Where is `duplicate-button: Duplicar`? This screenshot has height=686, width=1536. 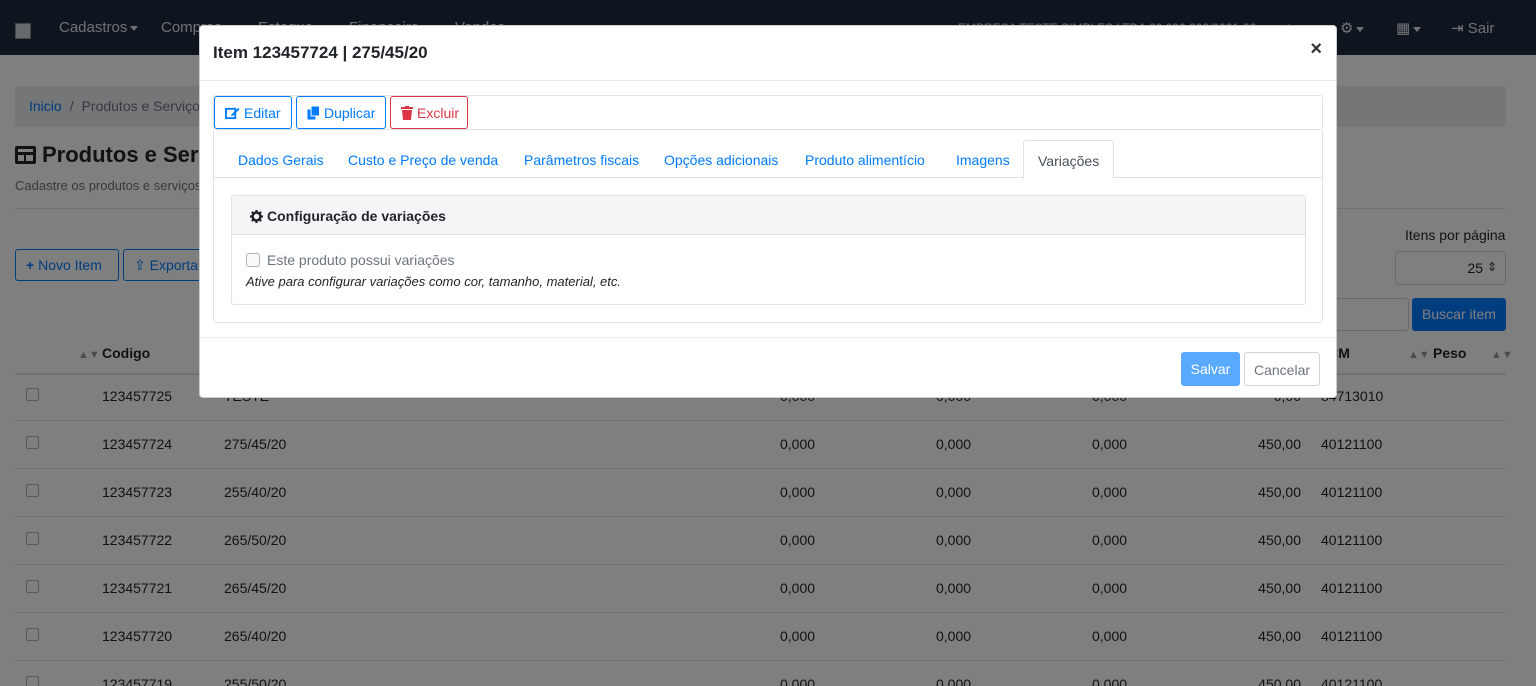 duplicate-button: Duplicar is located at coordinates (341, 112).